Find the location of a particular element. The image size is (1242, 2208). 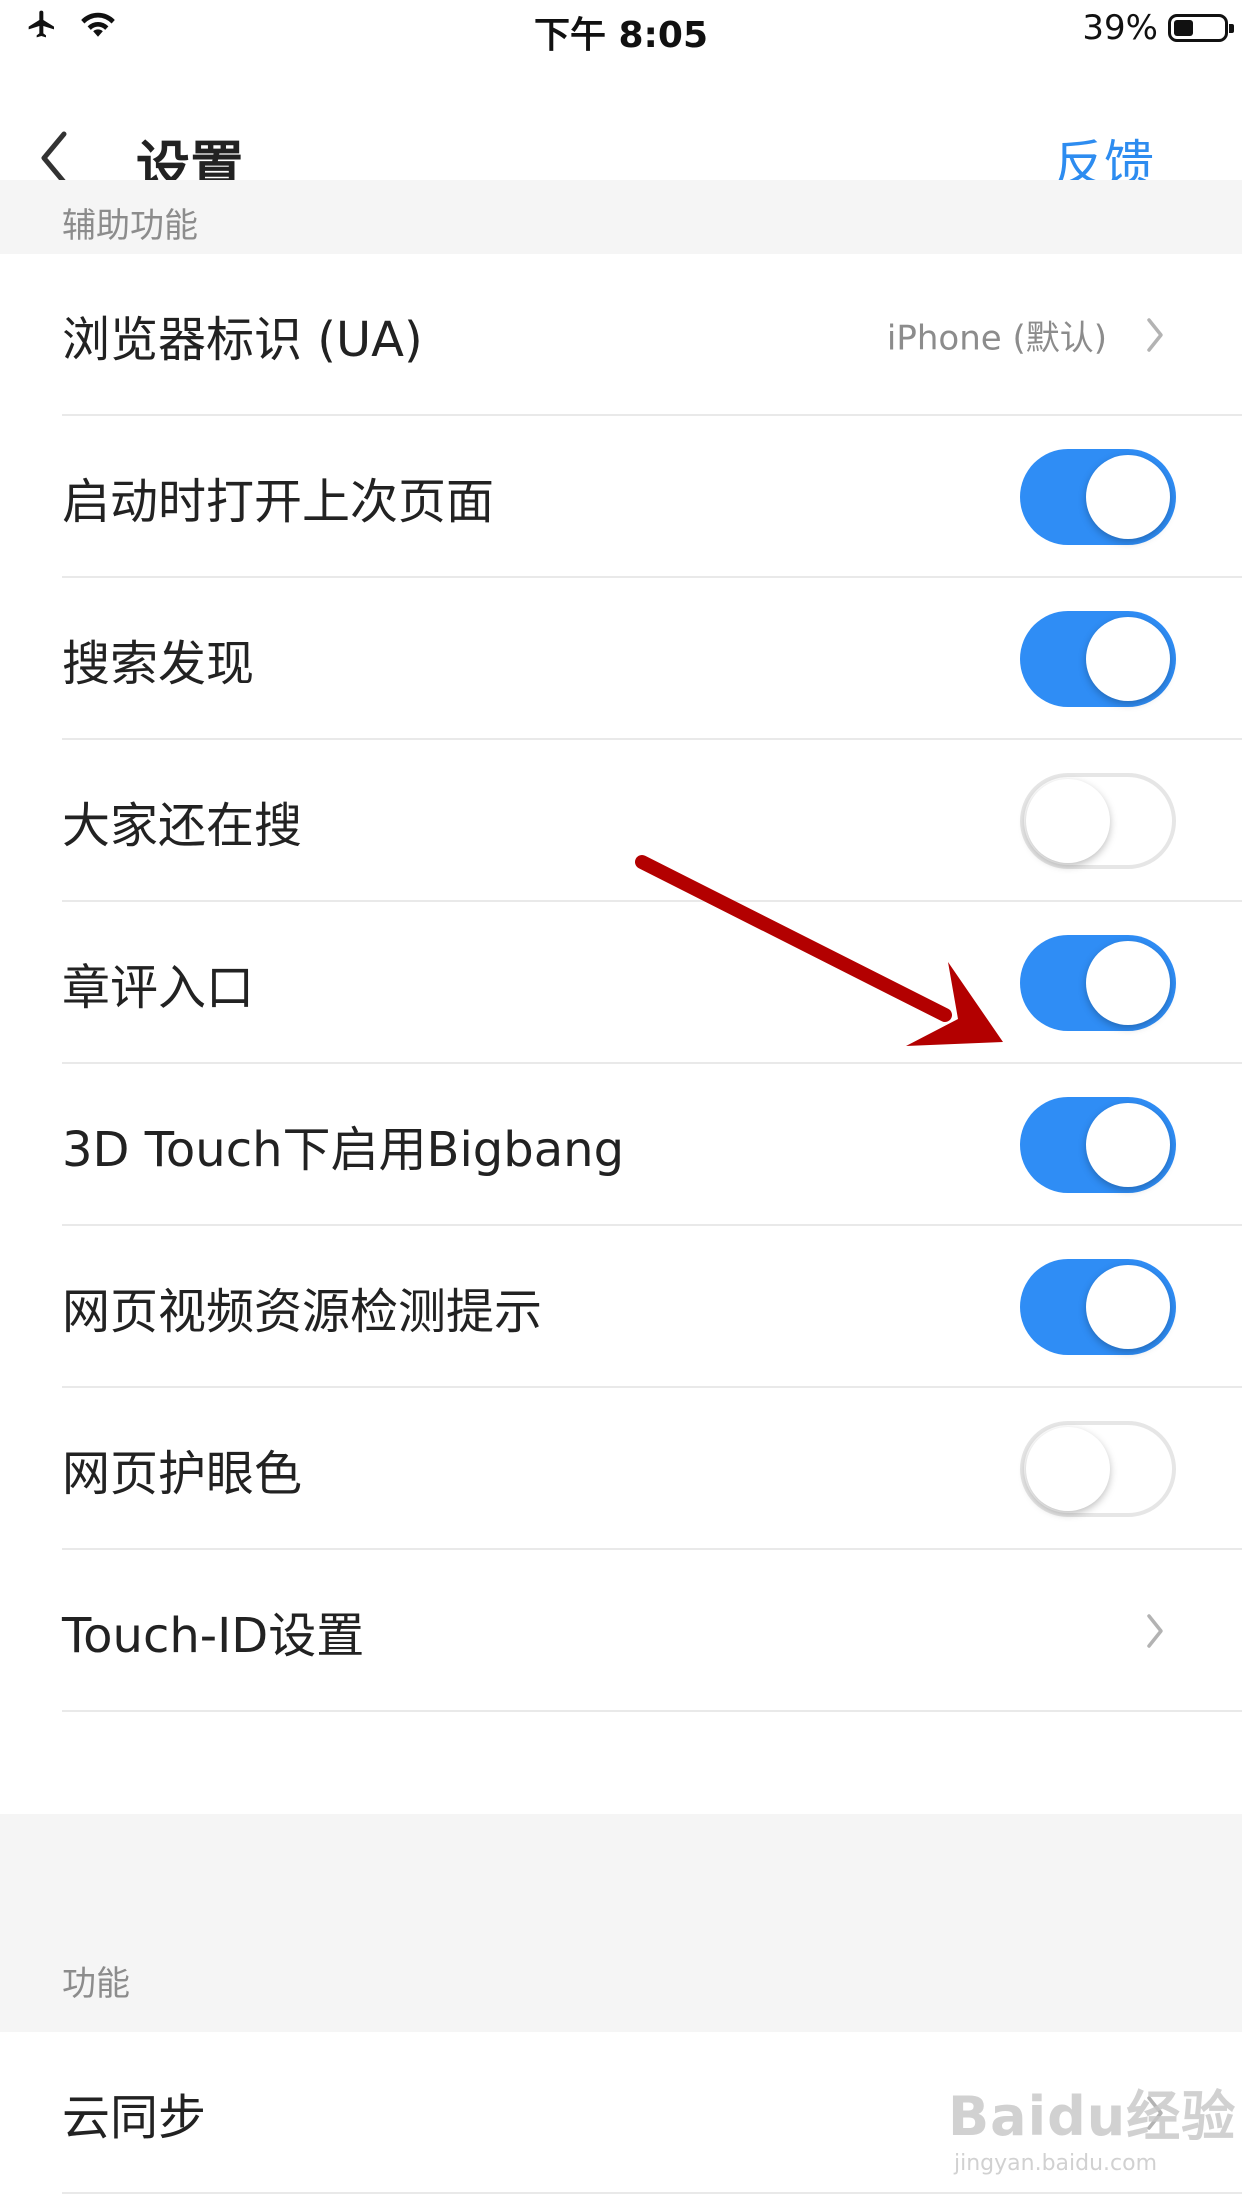

row-3d-touch-bigbang: 3D Touch下启用Bigbang is located at coordinates (621, 1145).